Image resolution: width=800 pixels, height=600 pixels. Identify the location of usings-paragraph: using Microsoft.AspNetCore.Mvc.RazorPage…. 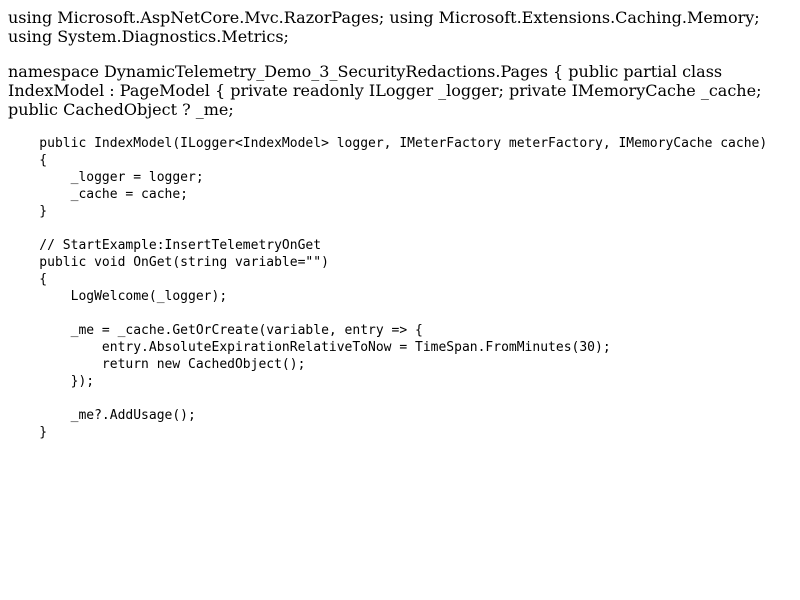
(384, 27).